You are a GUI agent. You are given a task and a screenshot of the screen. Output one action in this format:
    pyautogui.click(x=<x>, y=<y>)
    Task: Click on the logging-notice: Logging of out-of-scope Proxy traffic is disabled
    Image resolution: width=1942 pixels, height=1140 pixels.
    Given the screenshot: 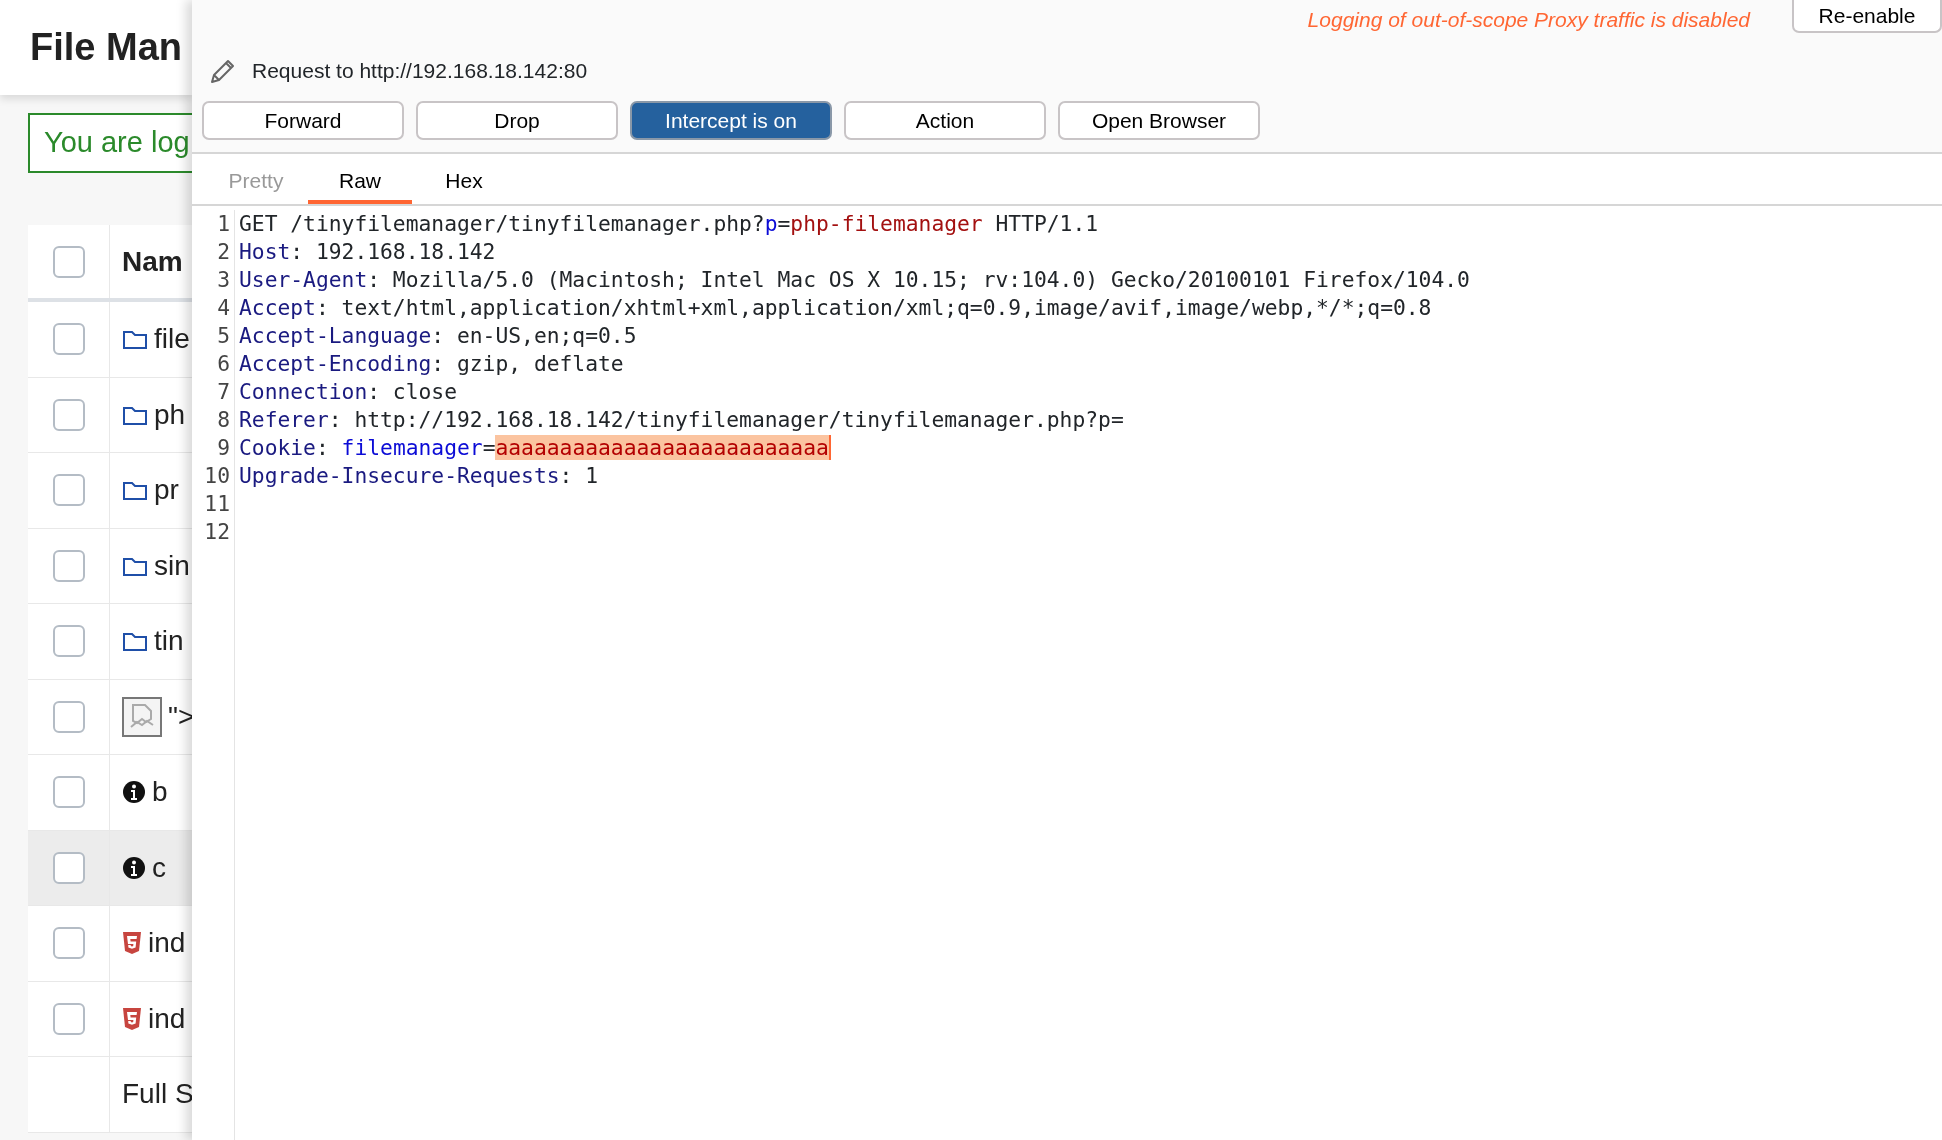 What is the action you would take?
    pyautogui.click(x=1528, y=20)
    